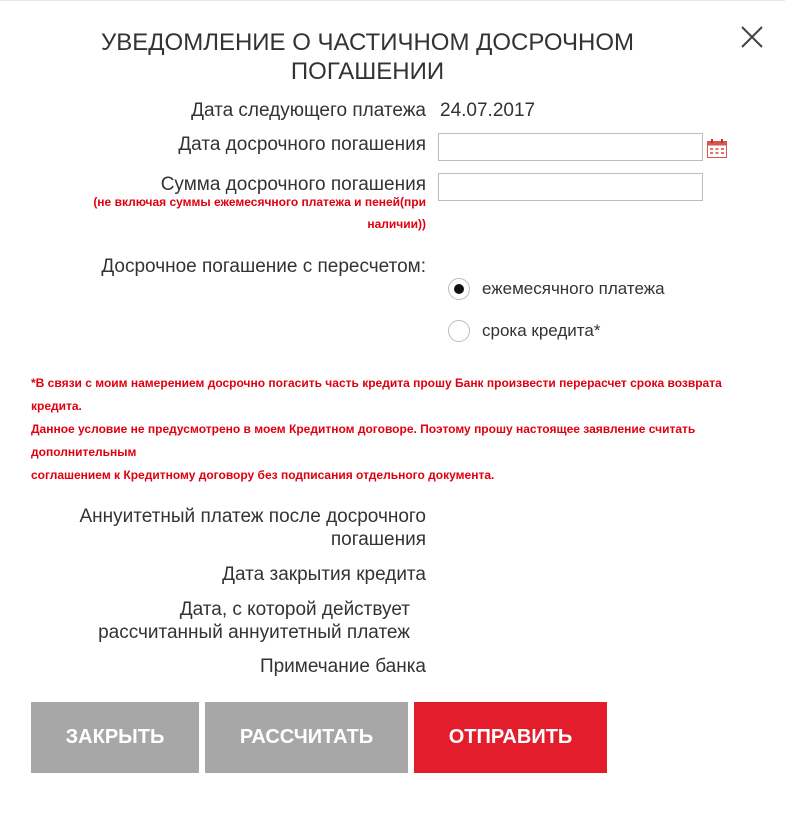 The image size is (785, 816). What do you see at coordinates (367, 71) in the screenshot?
I see `dialog-title-line2: ПОГАШЕНИИ` at bounding box center [367, 71].